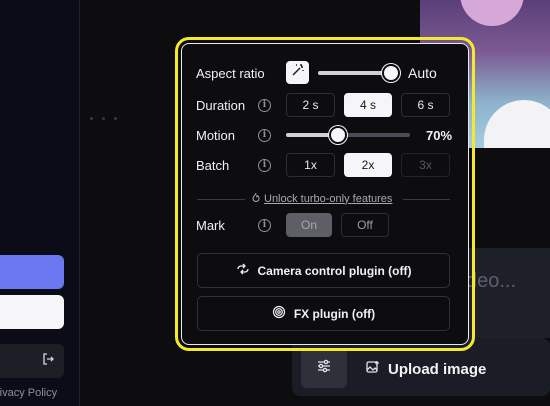 The height and width of the screenshot is (406, 550). I want to click on motion-value: 70%, so click(439, 135).